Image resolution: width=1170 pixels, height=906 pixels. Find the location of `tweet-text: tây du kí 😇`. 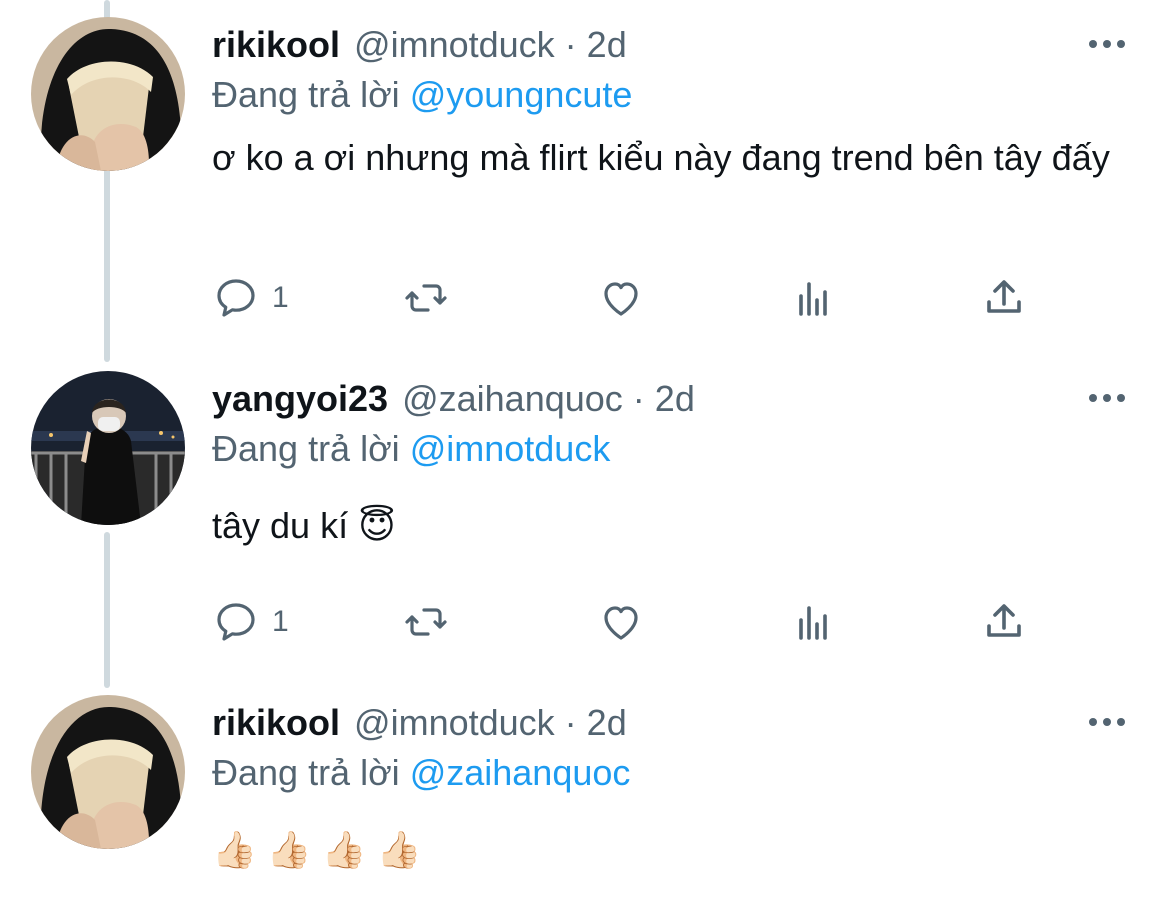

tweet-text: tây du kí 😇 is located at coordinates (672, 526).